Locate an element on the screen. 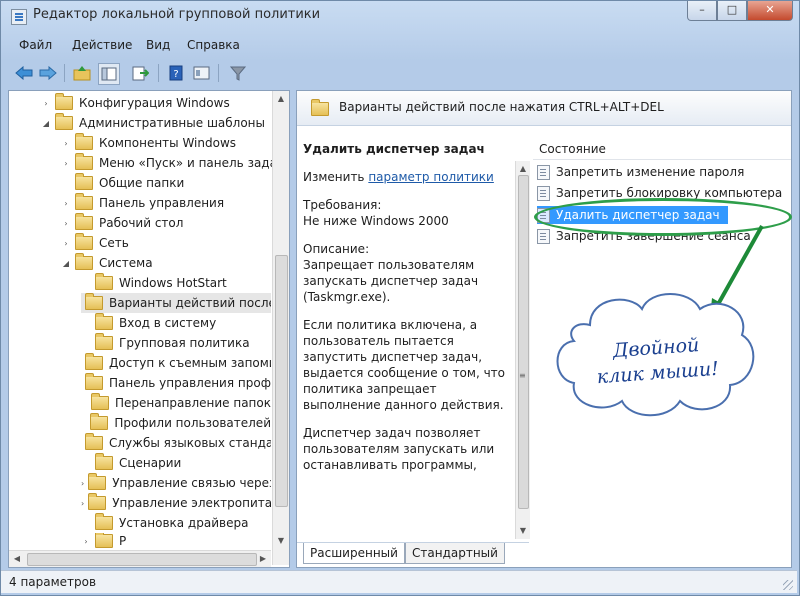 This screenshot has width=800, height=596. help-icon: ? is located at coordinates (176, 73).